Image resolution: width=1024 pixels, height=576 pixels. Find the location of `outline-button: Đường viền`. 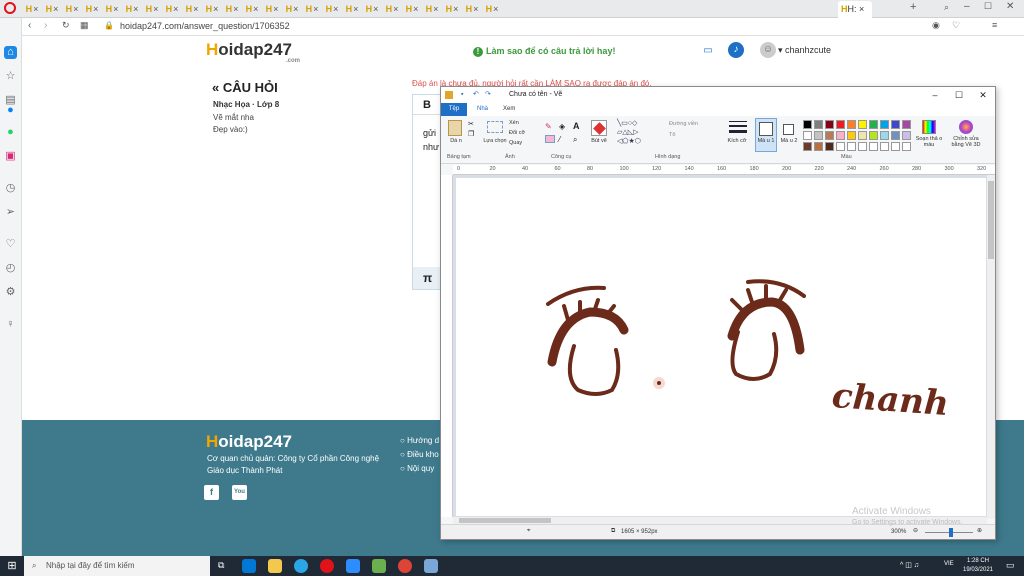

outline-button: Đường viền is located at coordinates (683, 124).